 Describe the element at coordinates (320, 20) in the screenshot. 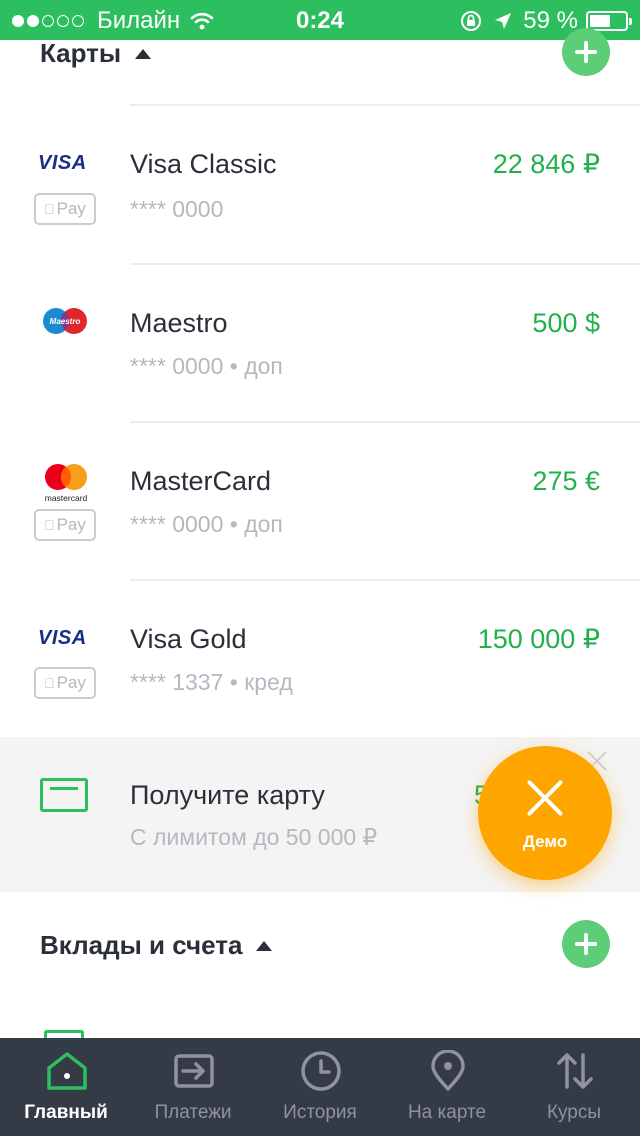

I see `status-bar: Билайн 0:24 59 %` at that location.